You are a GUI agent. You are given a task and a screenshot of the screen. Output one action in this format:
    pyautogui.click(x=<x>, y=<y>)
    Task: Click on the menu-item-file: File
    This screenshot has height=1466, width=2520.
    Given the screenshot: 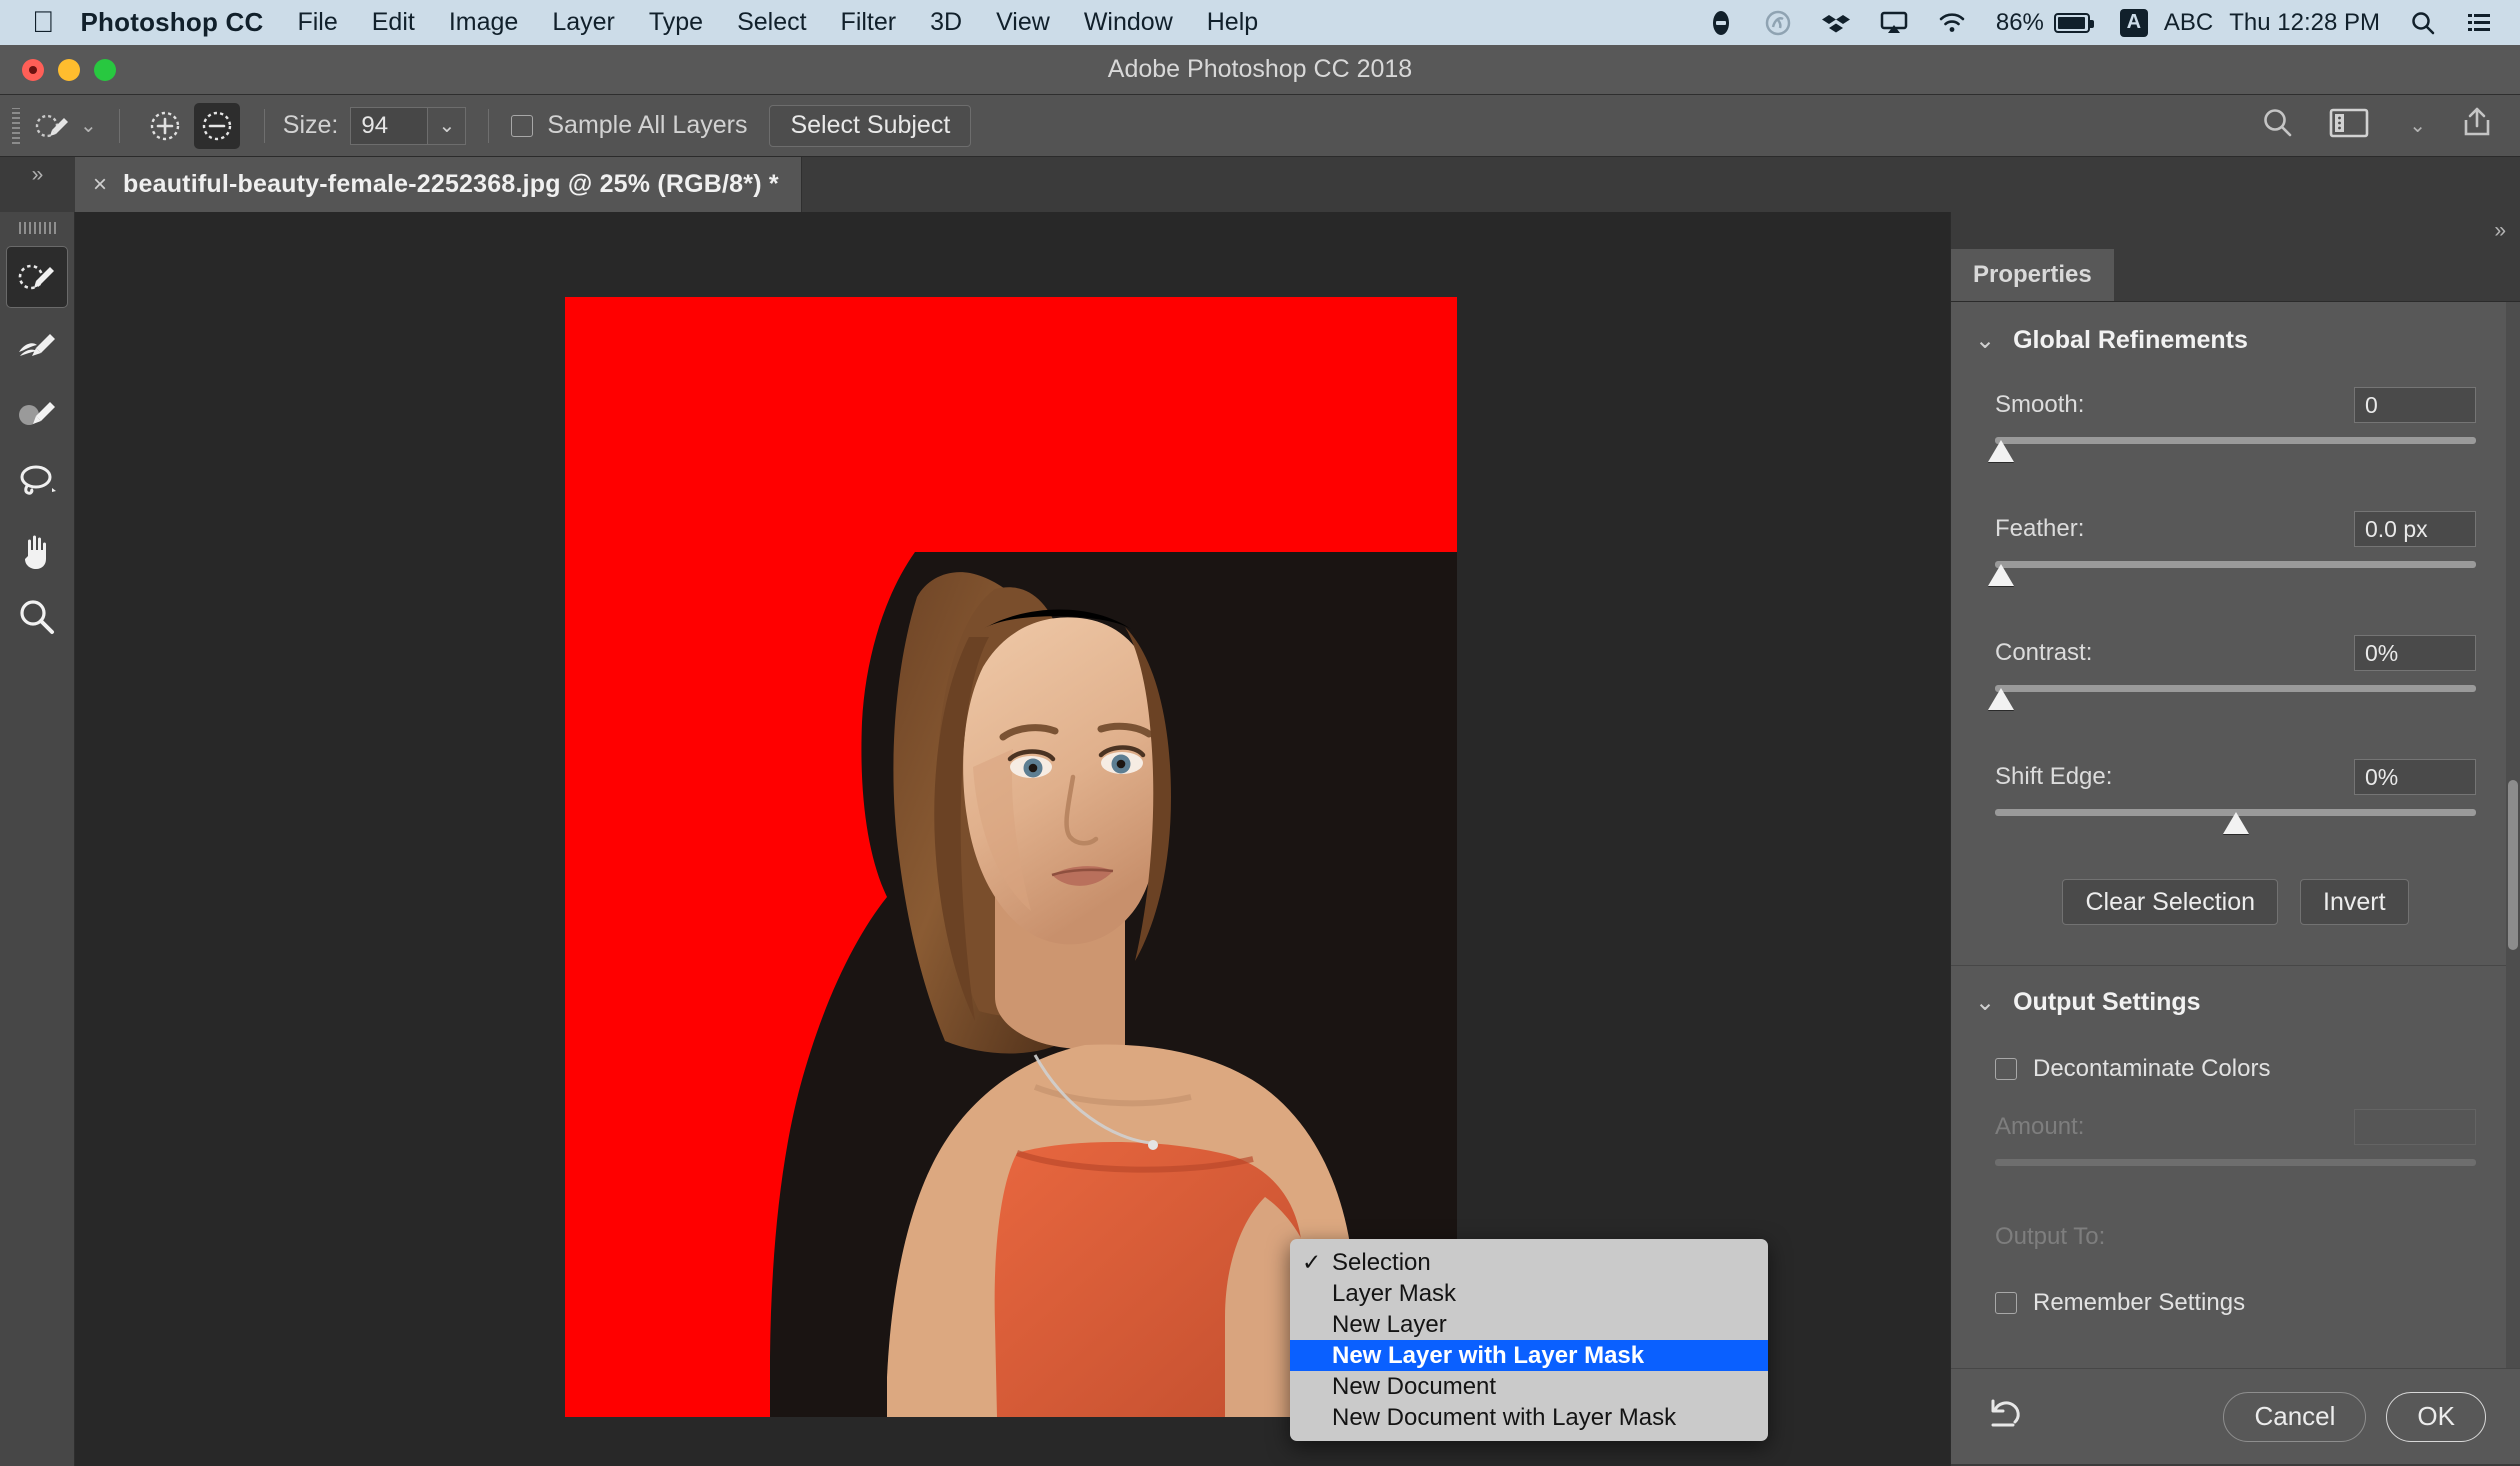 What is the action you would take?
    pyautogui.click(x=317, y=22)
    